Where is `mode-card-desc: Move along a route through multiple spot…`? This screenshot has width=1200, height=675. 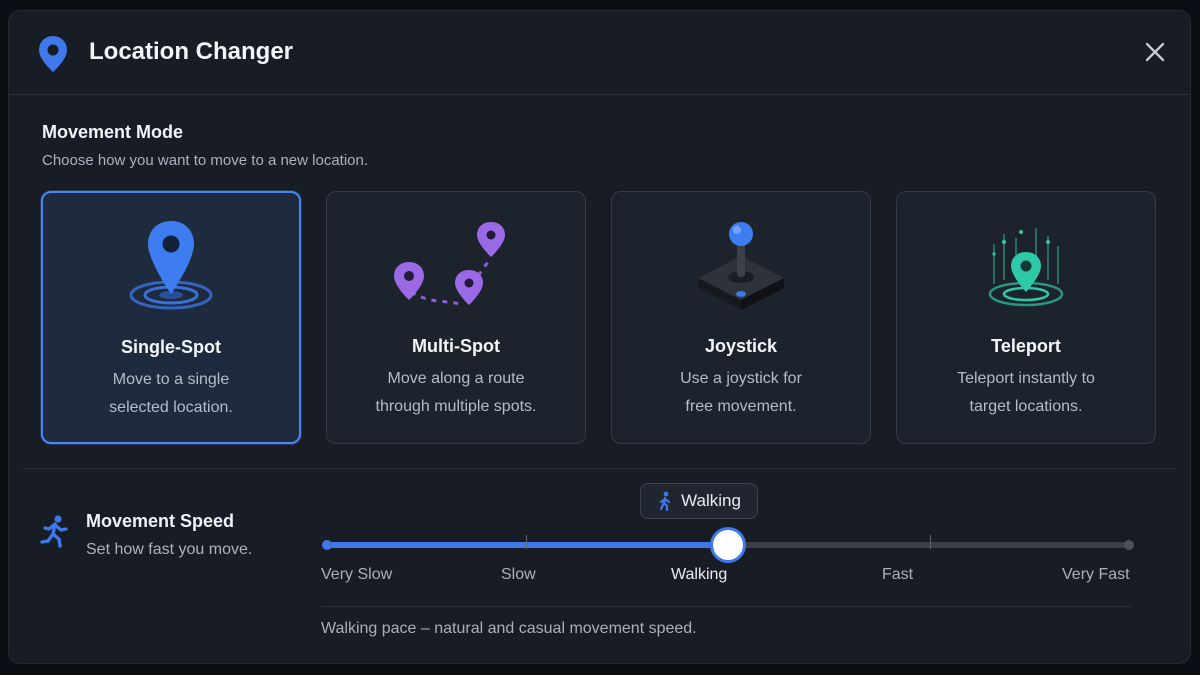
mode-card-desc: Move along a route through multiple spot… is located at coordinates (456, 393).